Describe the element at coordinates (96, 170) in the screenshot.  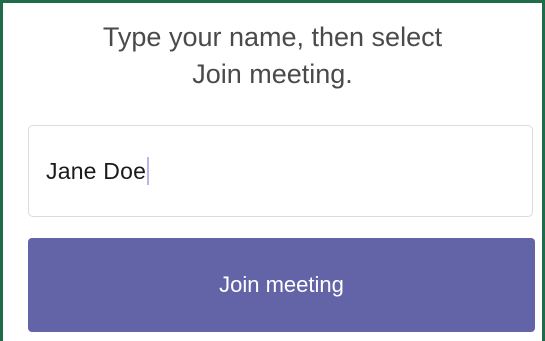
I see `name-input-value: Jane Doe` at that location.